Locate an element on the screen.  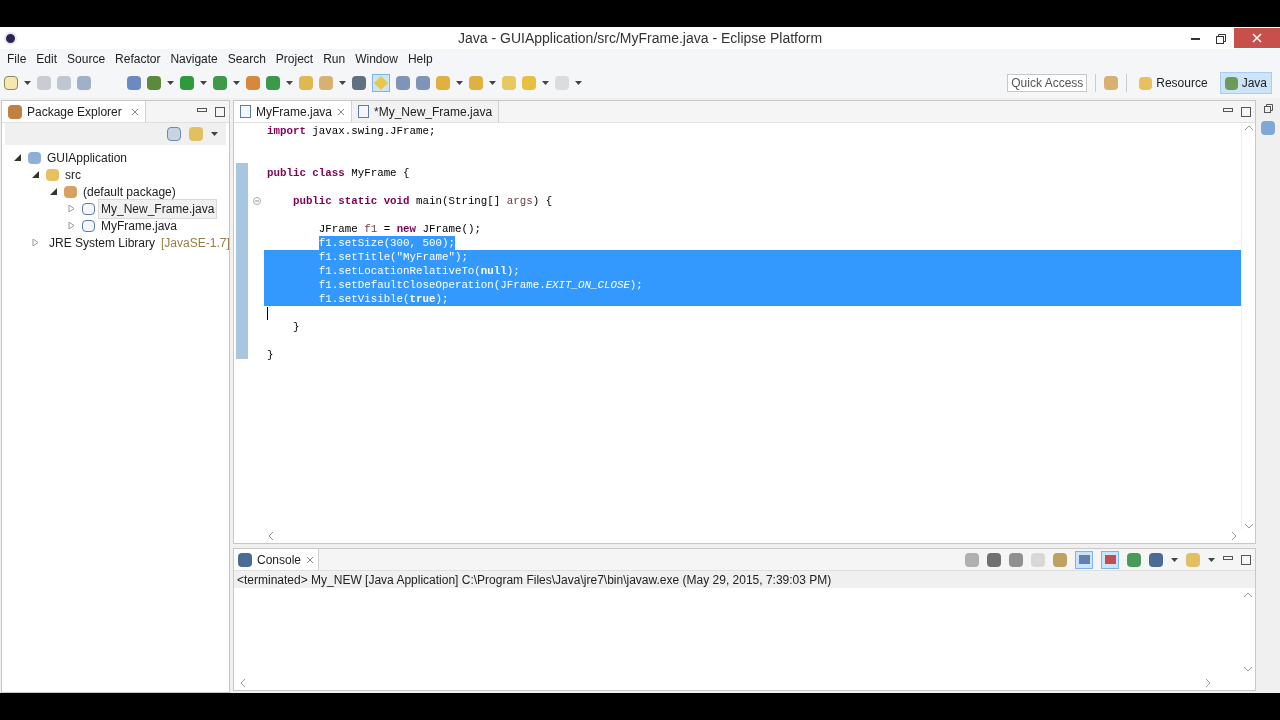
menu-item: Help is located at coordinates (420, 58).